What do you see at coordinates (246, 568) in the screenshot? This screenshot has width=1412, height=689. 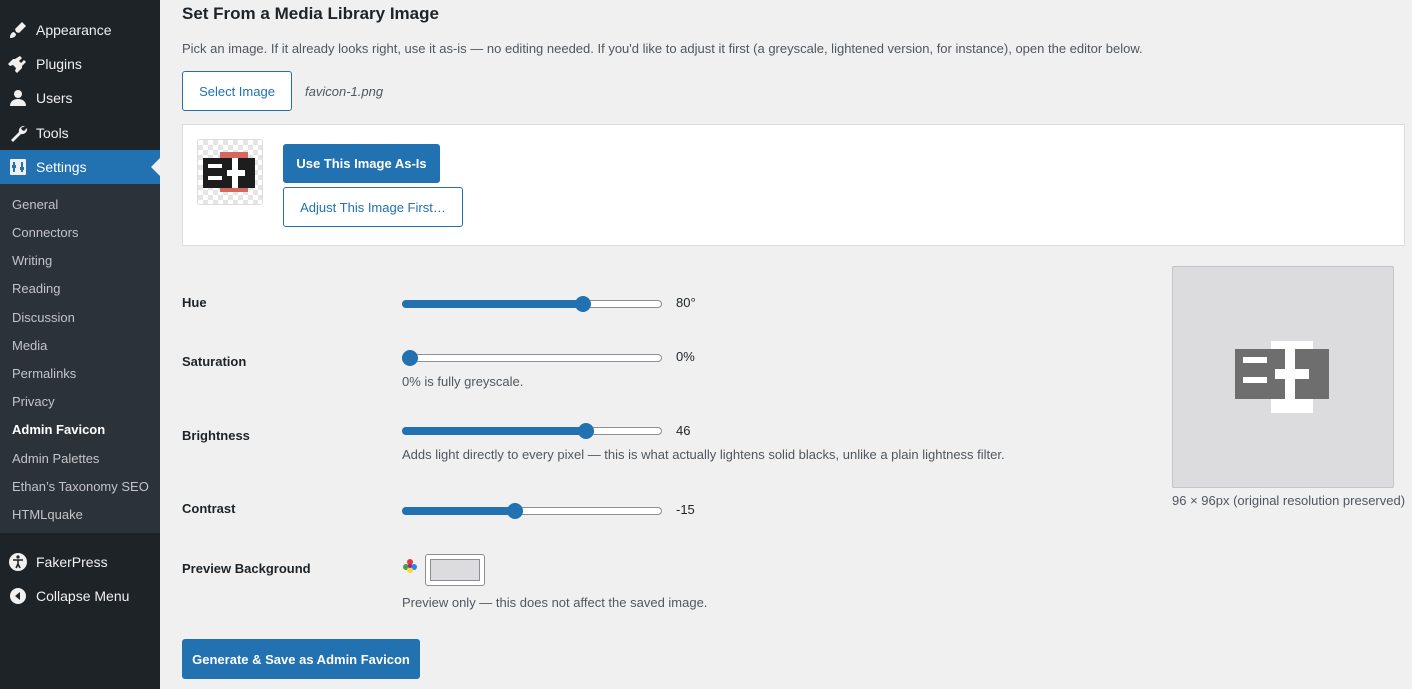 I see `preview-background-label: Preview Background` at bounding box center [246, 568].